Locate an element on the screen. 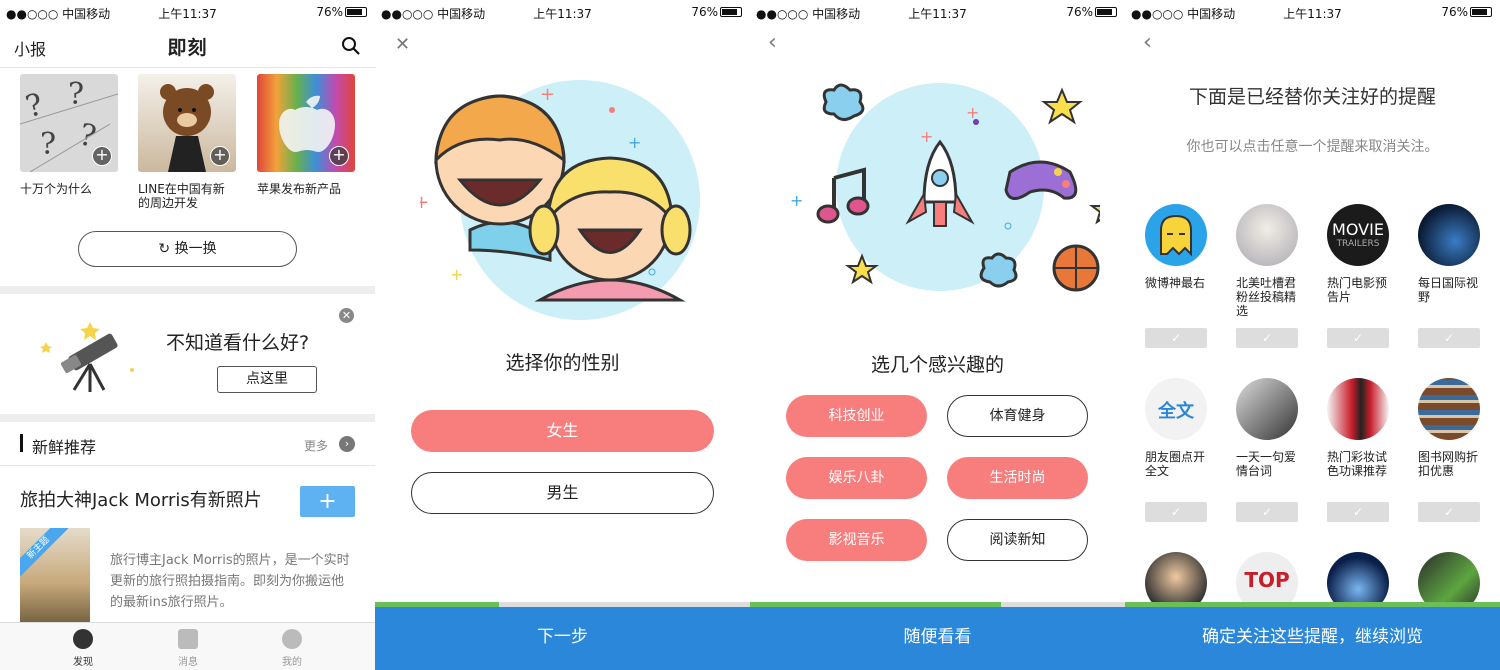  next-button: 下一步 is located at coordinates (562, 638).